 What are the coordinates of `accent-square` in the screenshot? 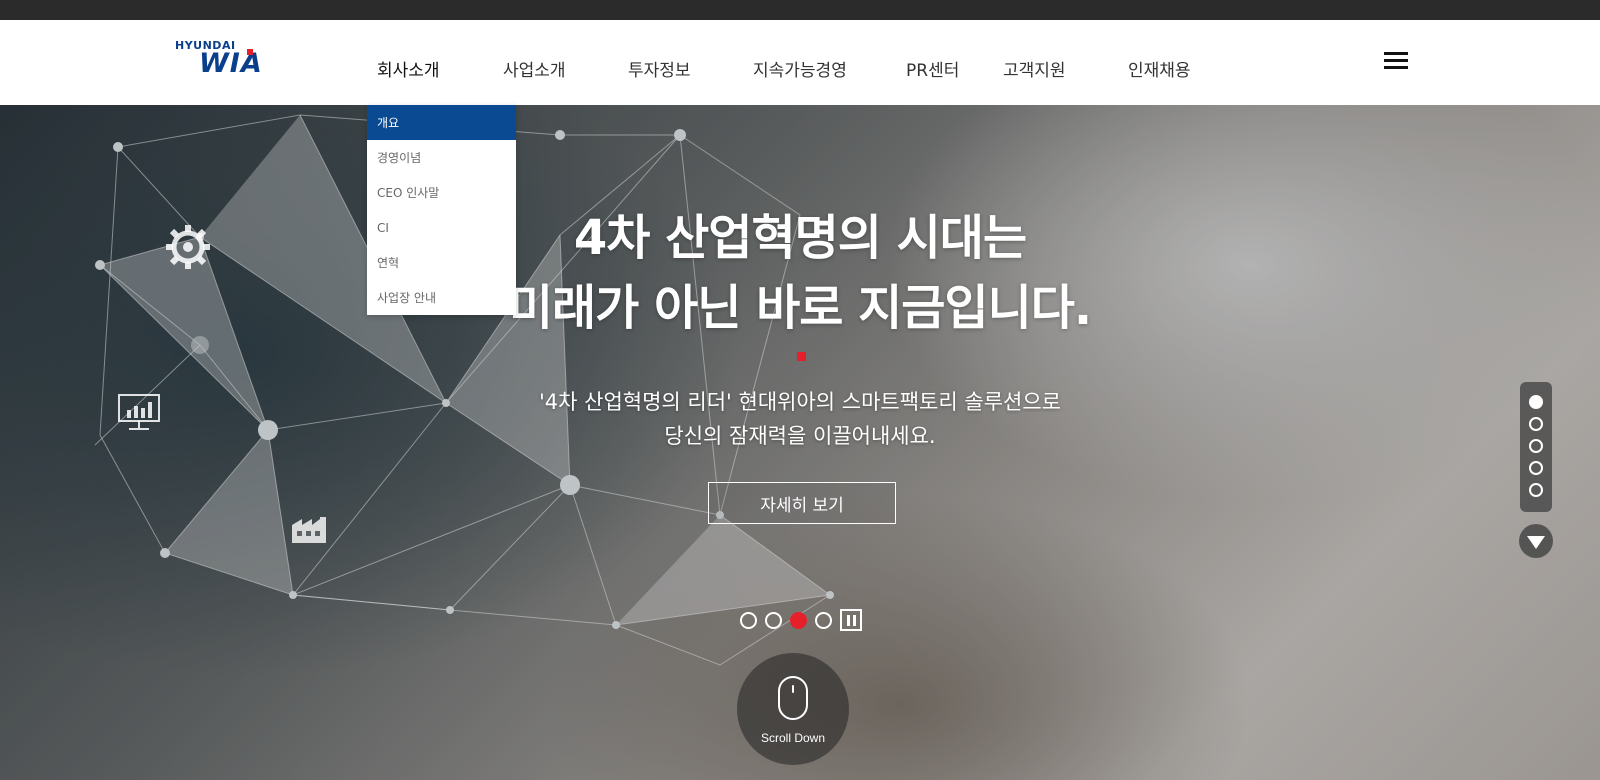 It's located at (801, 356).